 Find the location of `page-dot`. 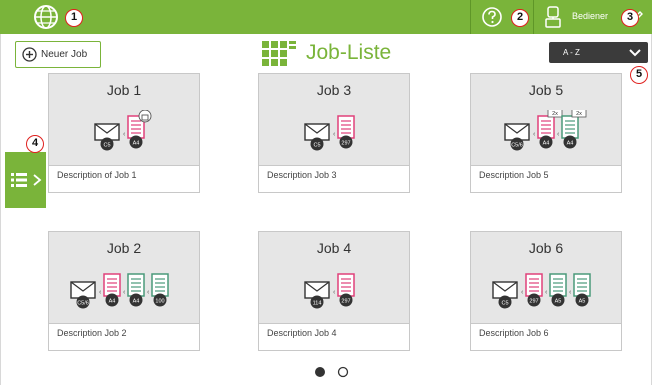

page-dot is located at coordinates (343, 372).